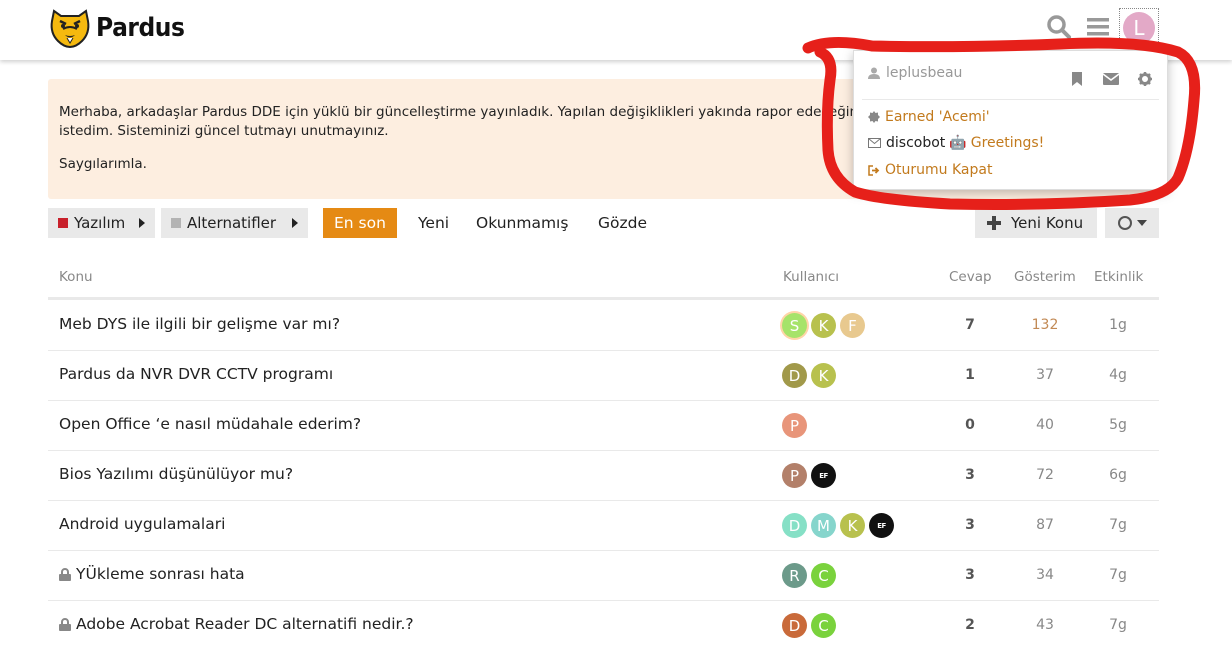 This screenshot has width=1232, height=650. Describe the element at coordinates (929, 117) in the screenshot. I see `notification-badge-earned: Earned 'Acemi'` at that location.